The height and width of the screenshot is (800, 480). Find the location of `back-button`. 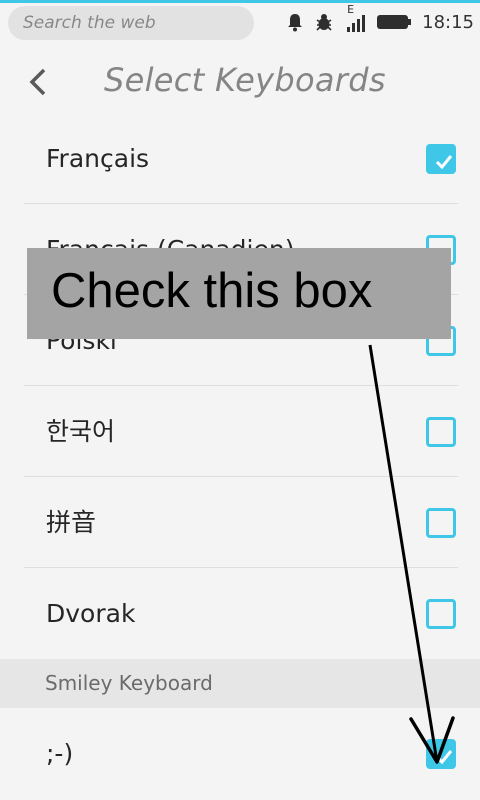

back-button is located at coordinates (38, 82).